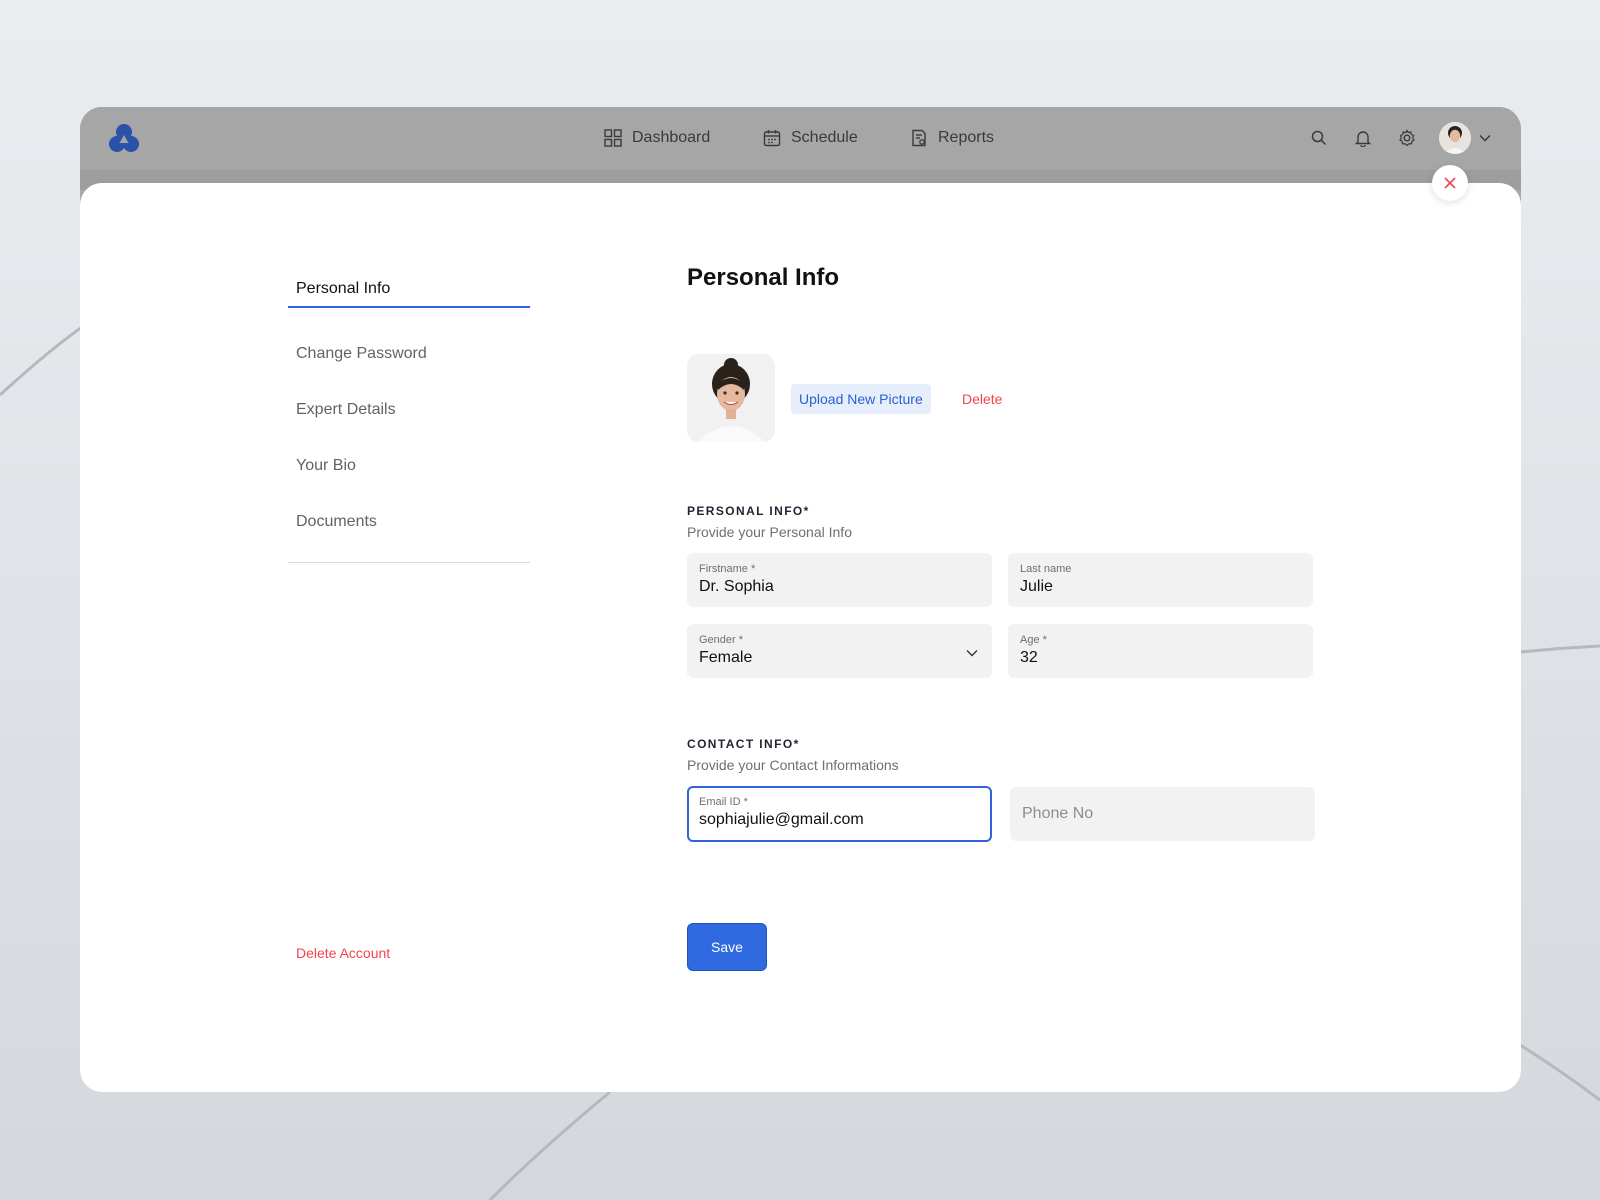  What do you see at coordinates (861, 399) in the screenshot?
I see `upload-picture-button: Upload New Picture` at bounding box center [861, 399].